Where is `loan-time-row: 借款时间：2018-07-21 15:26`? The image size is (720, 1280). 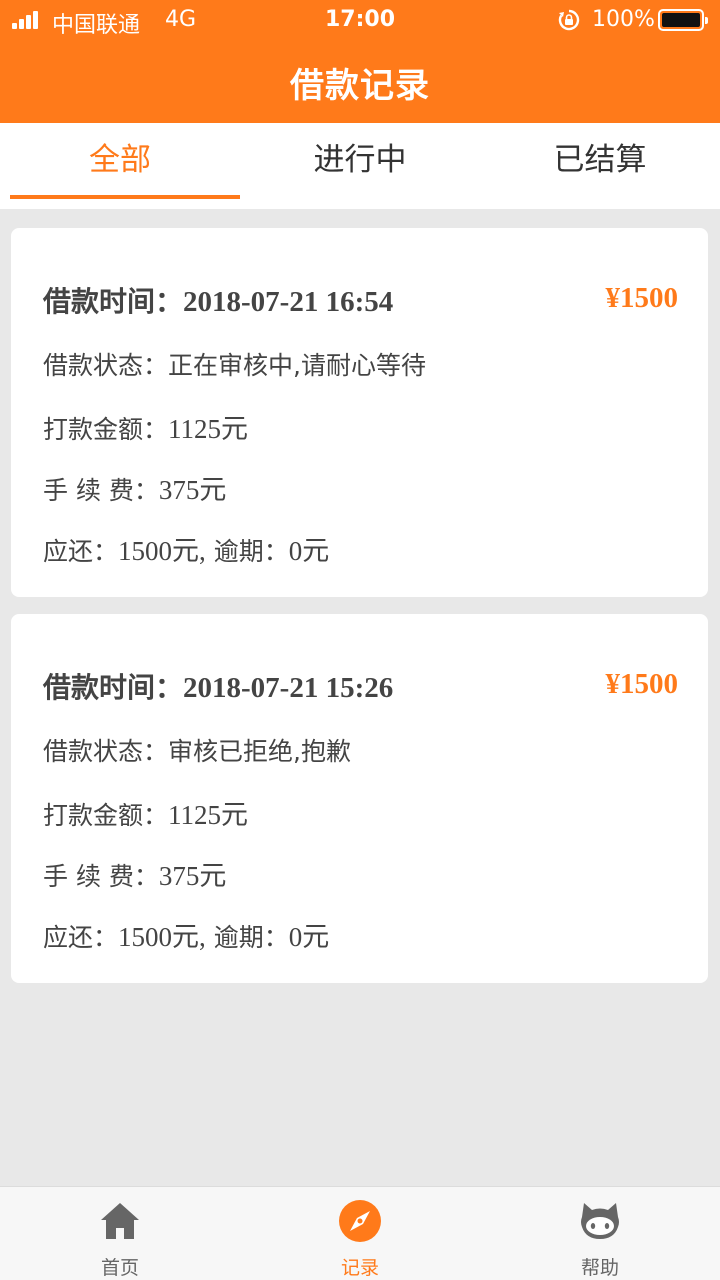
loan-time-row: 借款时间：2018-07-21 15:26 is located at coordinates (218, 686).